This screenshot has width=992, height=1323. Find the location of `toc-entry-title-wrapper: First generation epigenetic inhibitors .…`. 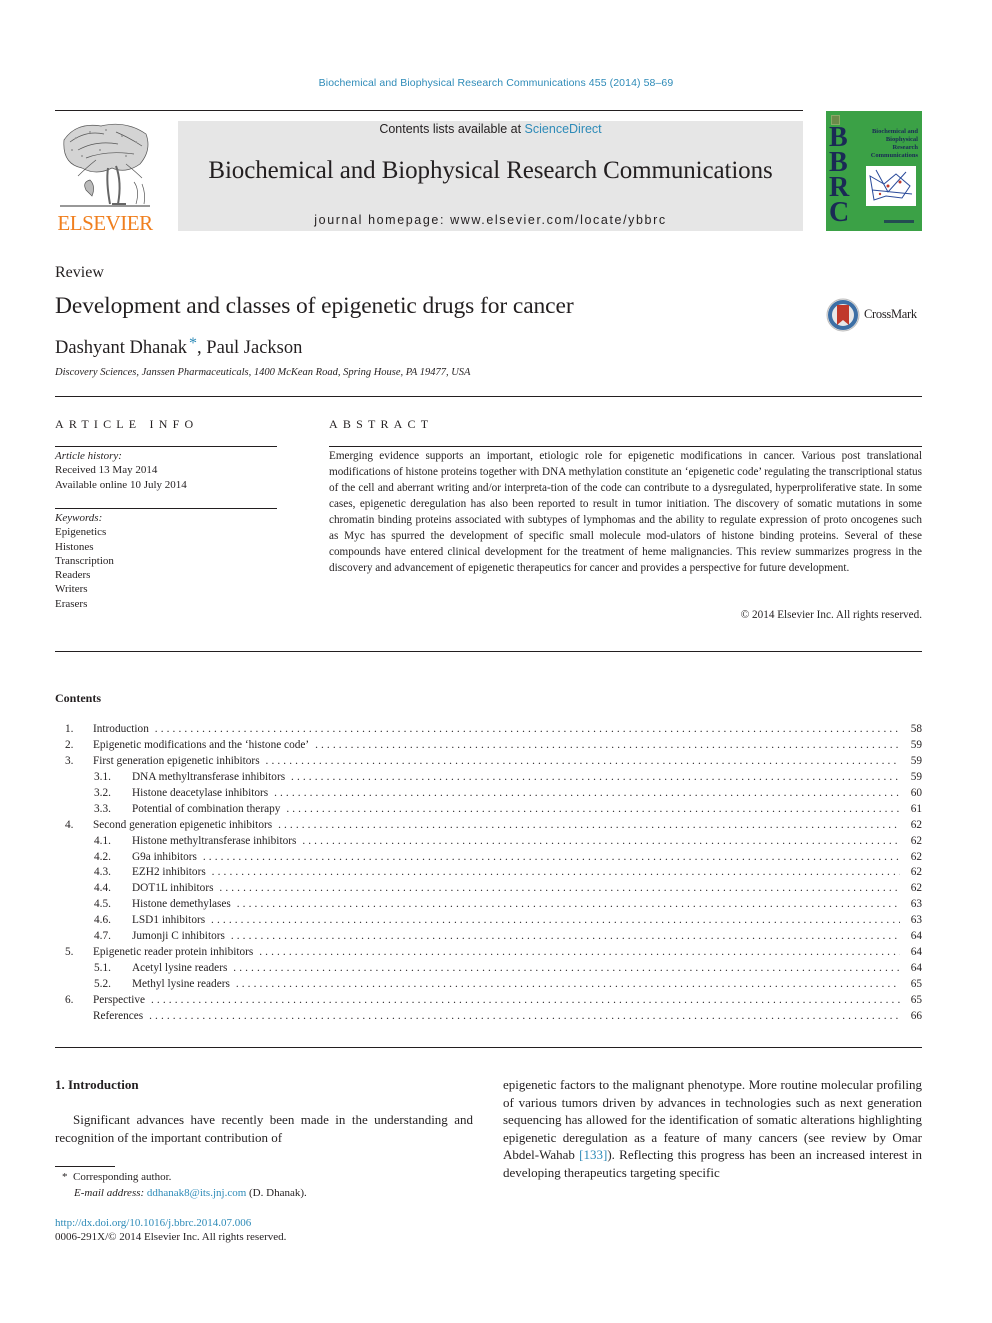

toc-entry-title-wrapper: First generation epigenetic inhibitors .… is located at coordinates (496, 762).